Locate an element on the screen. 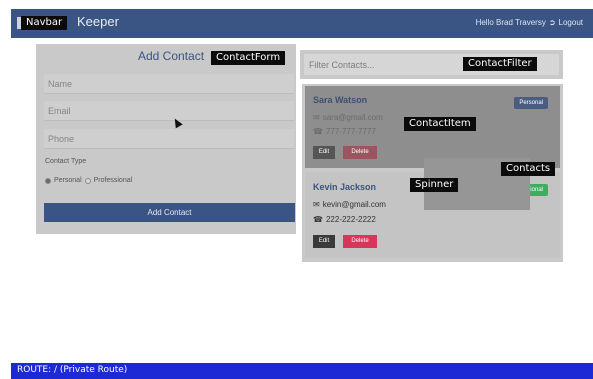  route-bar: ROUTE: / (Private Route) is located at coordinates (302, 371).